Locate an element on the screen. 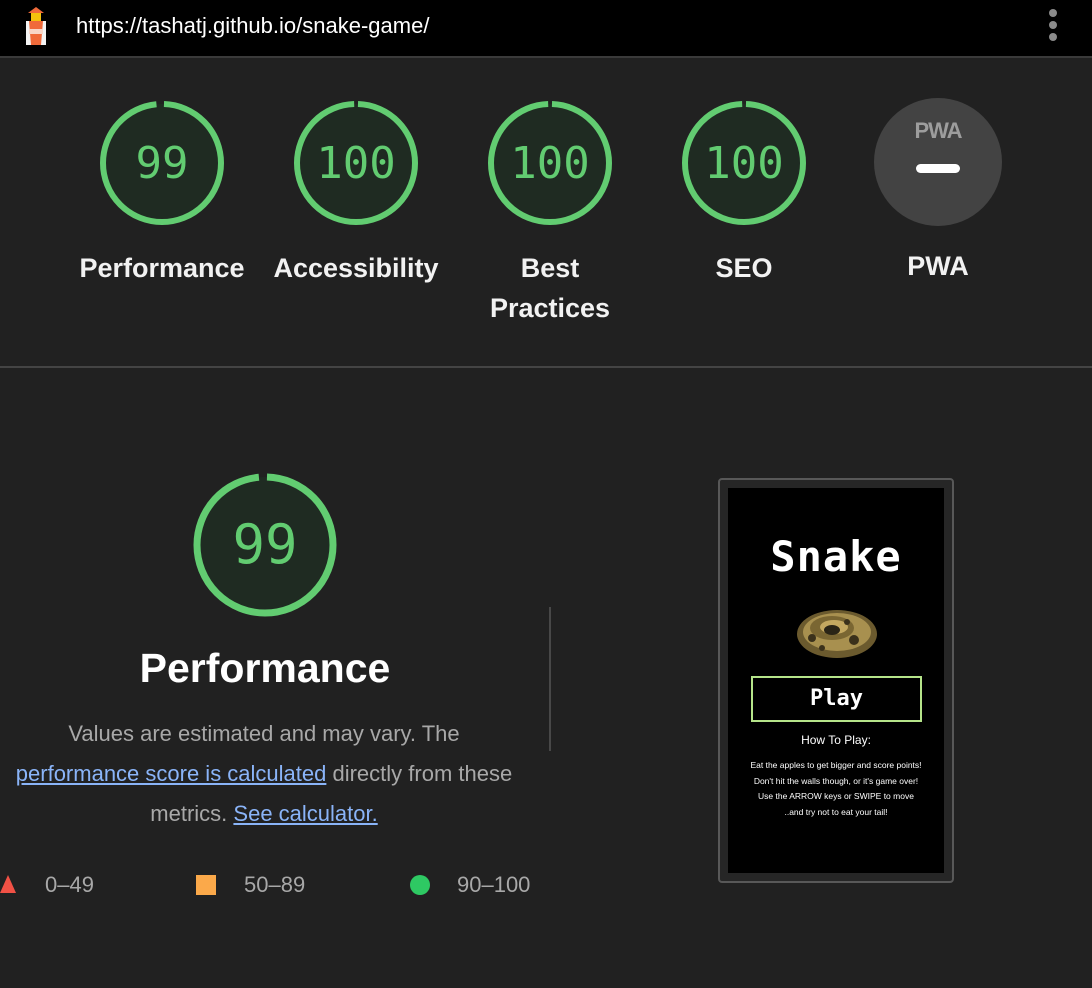 This screenshot has height=988, width=1092. gauge-performance: 99 Performance is located at coordinates (162, 193).